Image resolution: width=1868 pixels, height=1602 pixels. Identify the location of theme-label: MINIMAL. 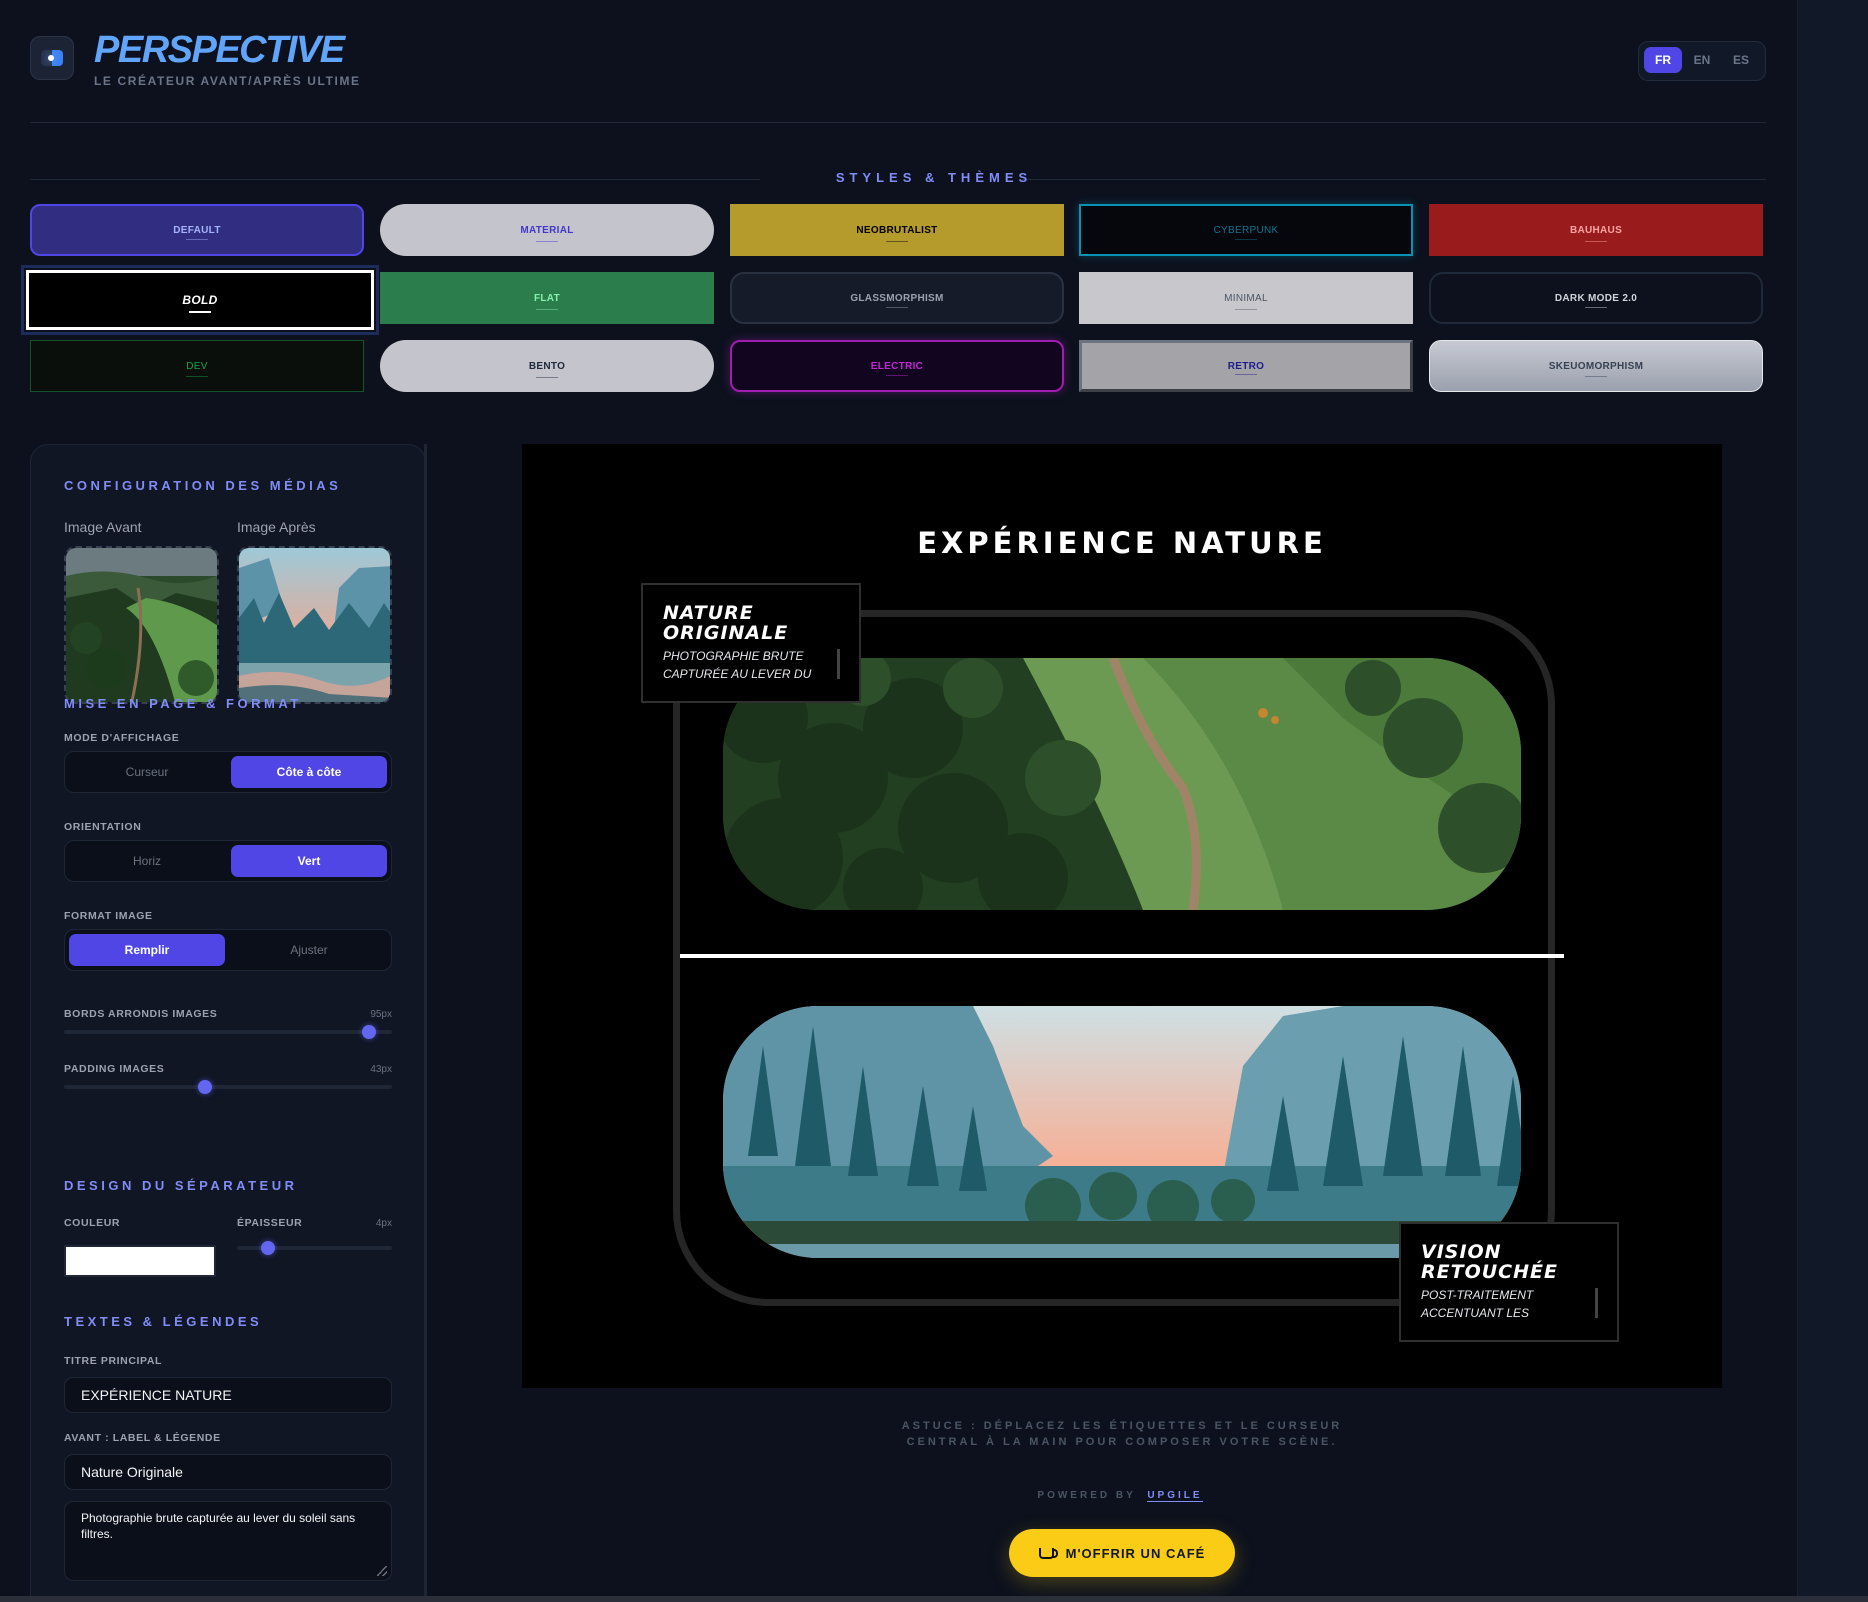
(1246, 298).